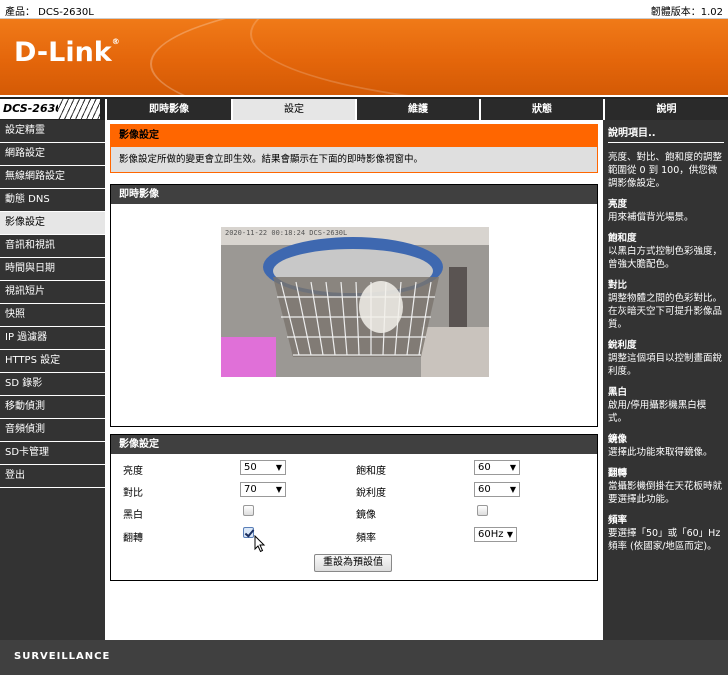  Describe the element at coordinates (52, 384) in the screenshot. I see `sidebar-item-sd-recording: SD 錄影` at that location.